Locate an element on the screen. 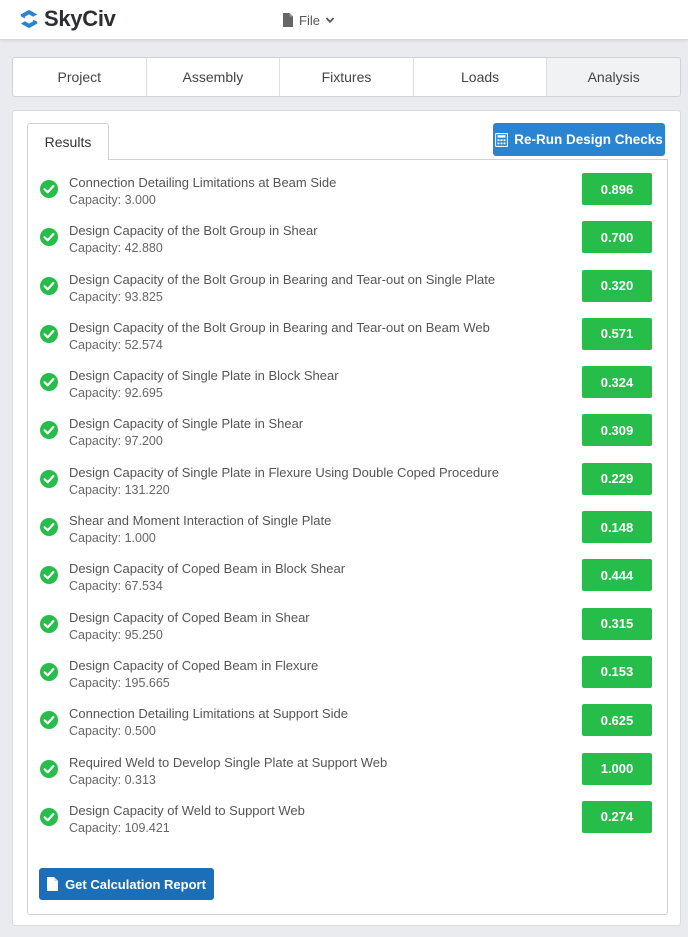  tab-loads: Loads is located at coordinates (481, 77).